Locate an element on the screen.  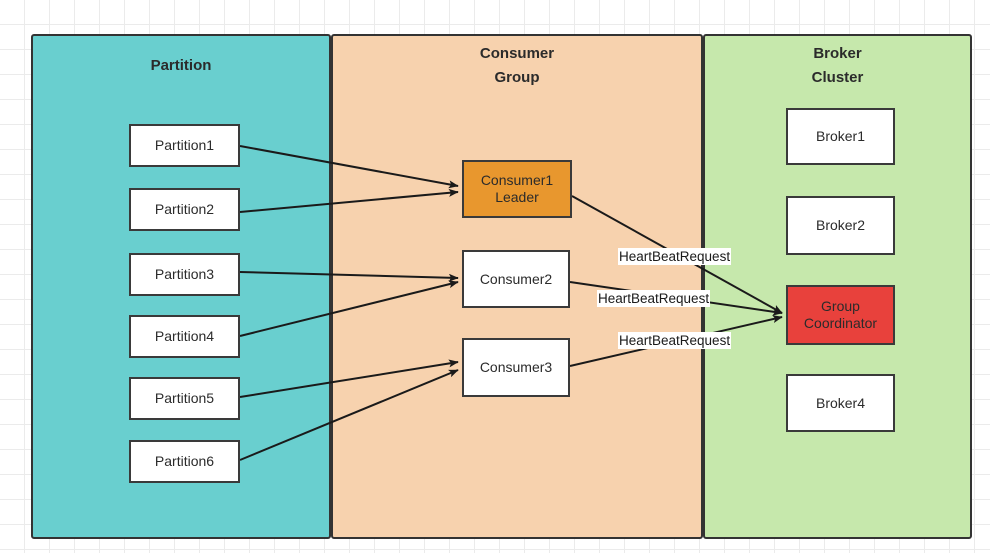
edge-label-heartbeat-3: HeartBeatRequest is located at coordinates (675, 340).